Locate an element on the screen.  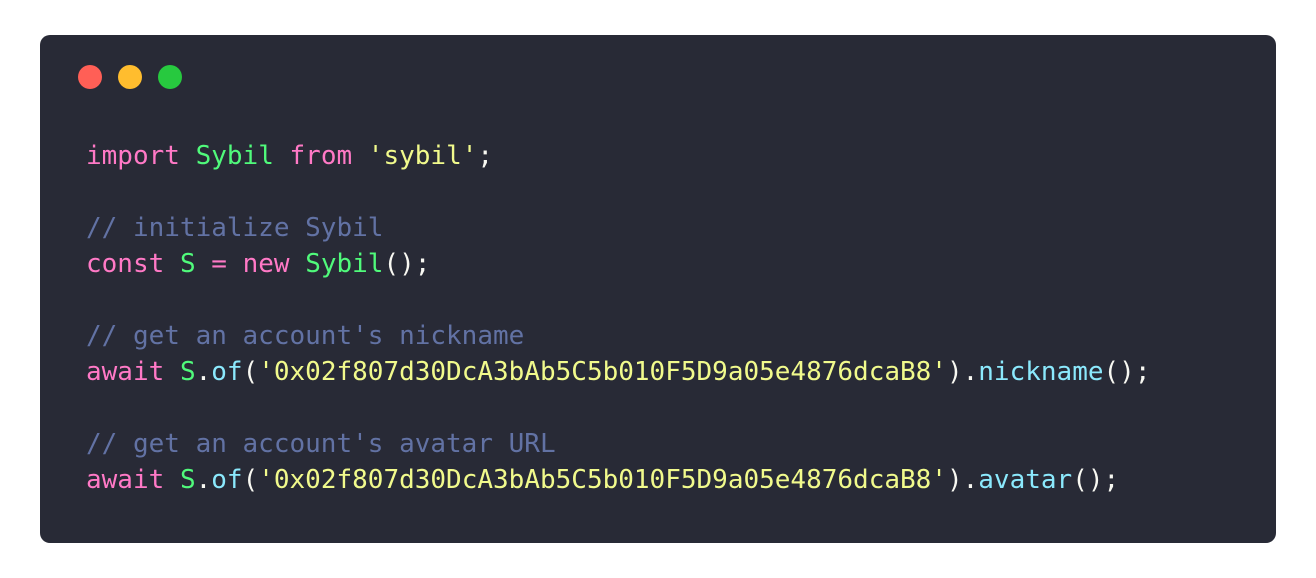
maximize-button is located at coordinates (170, 77).